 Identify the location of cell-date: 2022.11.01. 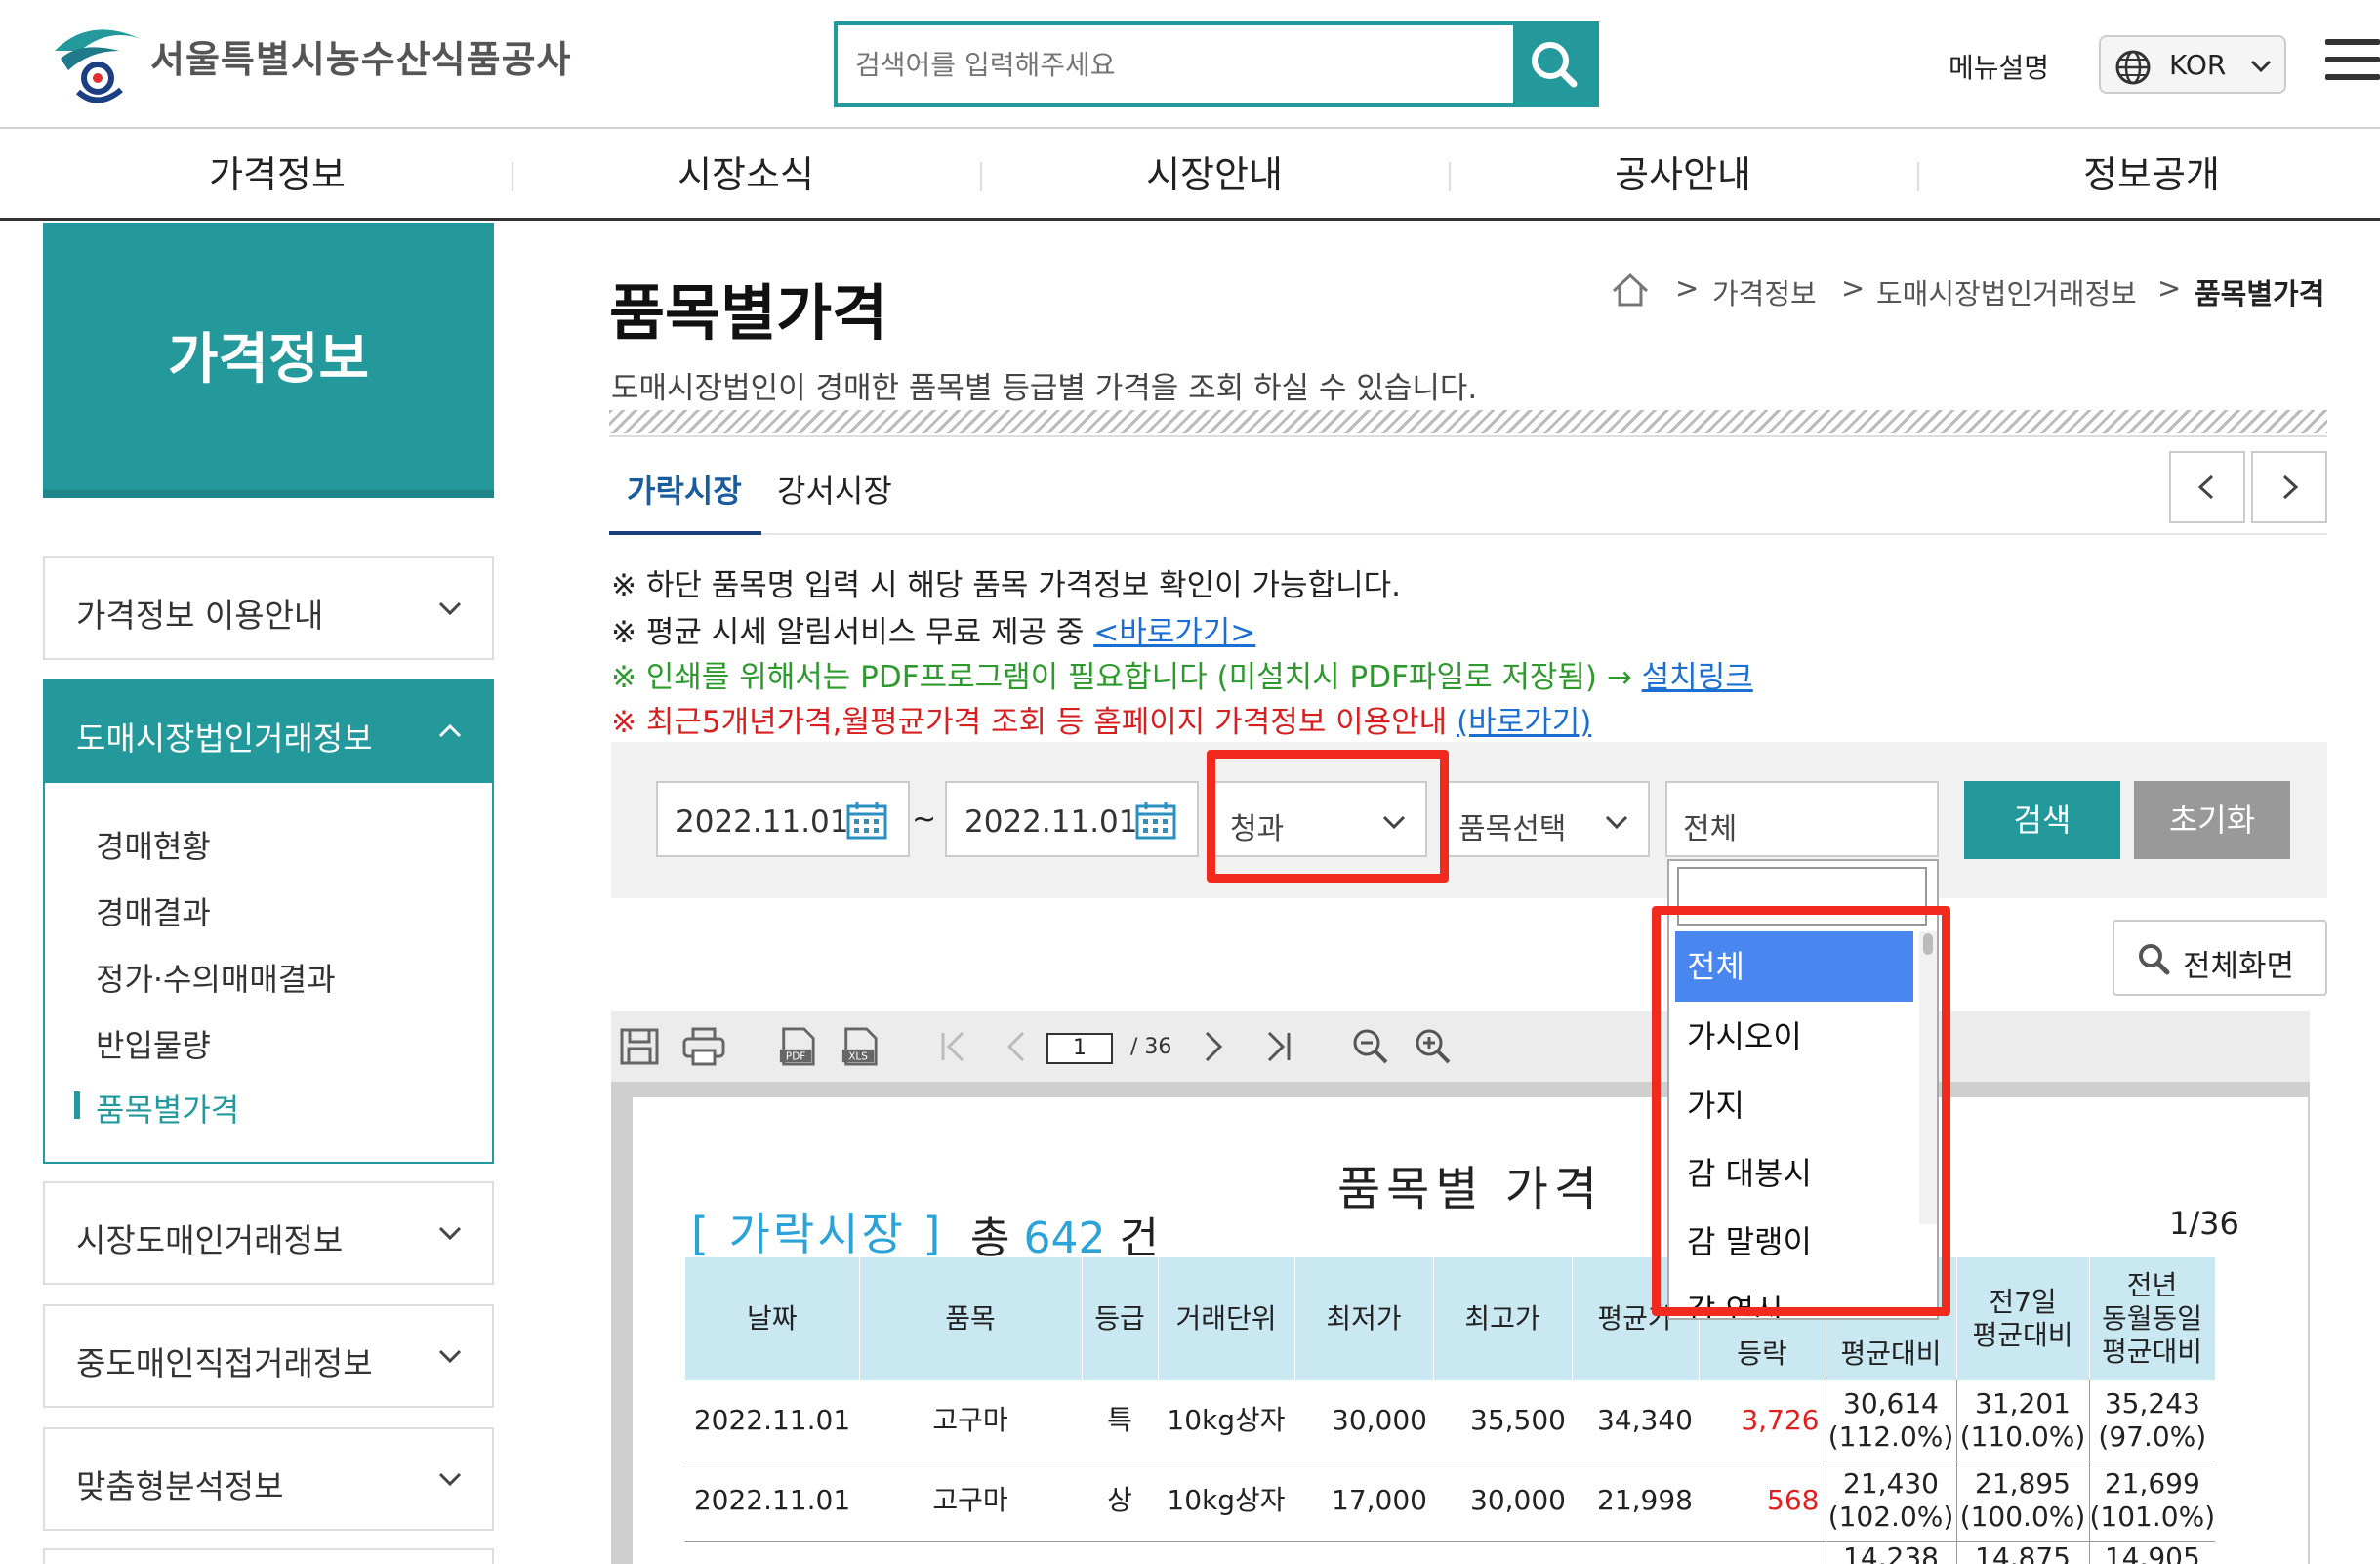
(772, 1502).